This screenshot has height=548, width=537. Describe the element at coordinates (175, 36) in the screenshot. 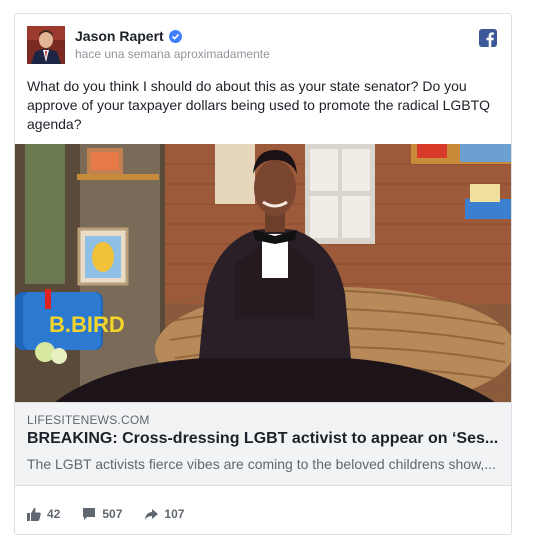

I see `verified-badge-icon` at that location.